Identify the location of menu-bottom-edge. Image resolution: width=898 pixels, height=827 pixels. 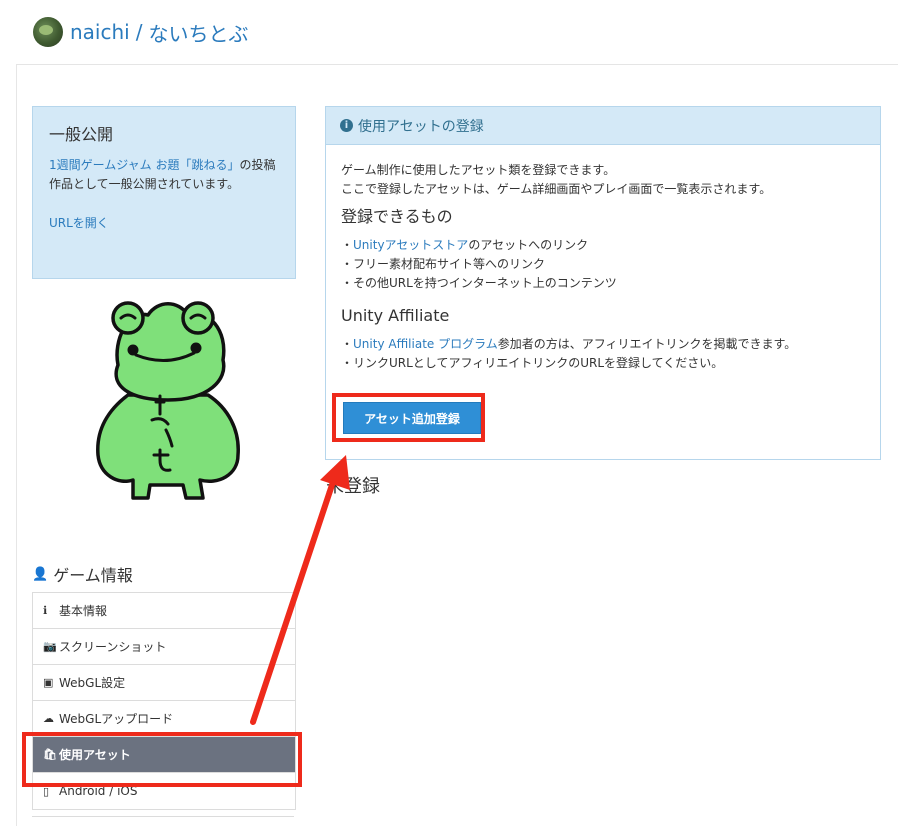
(163, 821).